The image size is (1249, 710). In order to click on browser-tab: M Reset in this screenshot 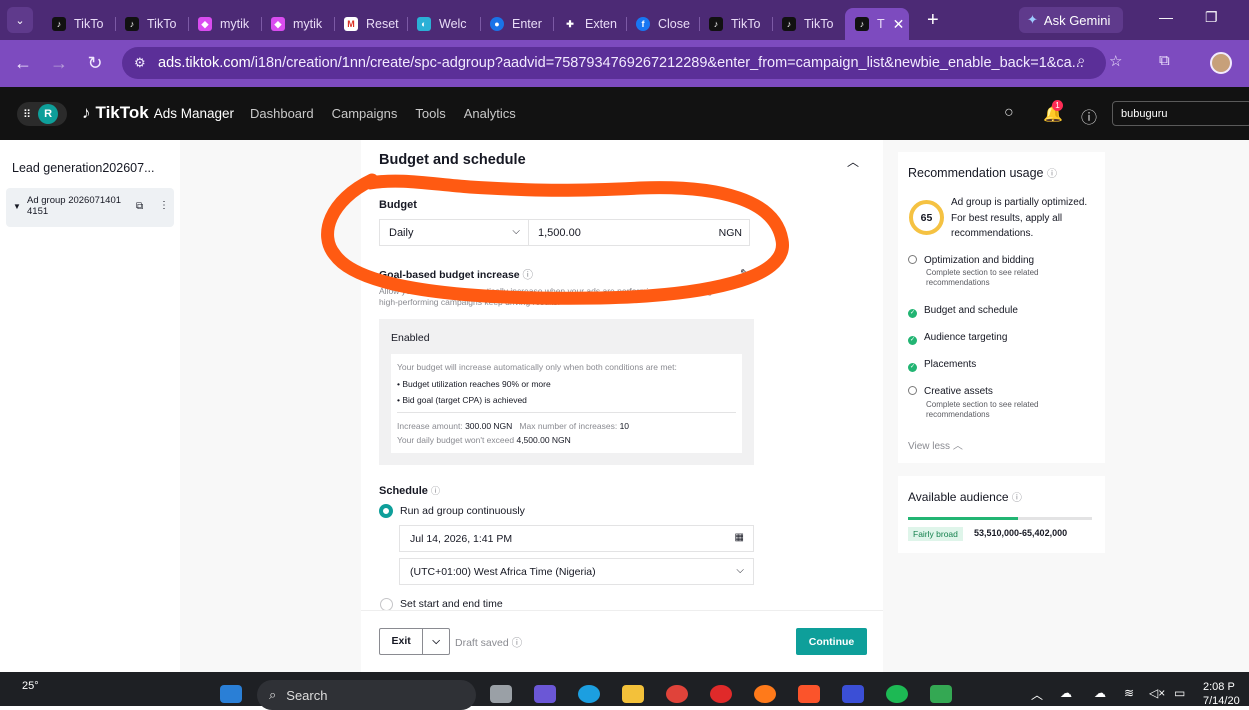, I will do `click(370, 24)`.